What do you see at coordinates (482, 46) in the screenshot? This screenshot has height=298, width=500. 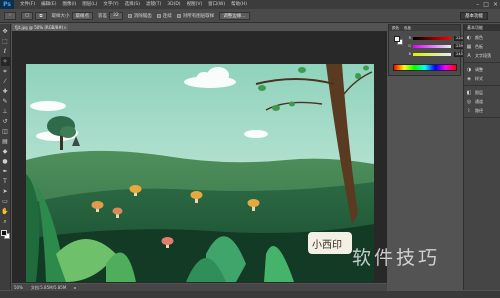 I see `dock-item-swatches: ▦ 色板` at bounding box center [482, 46].